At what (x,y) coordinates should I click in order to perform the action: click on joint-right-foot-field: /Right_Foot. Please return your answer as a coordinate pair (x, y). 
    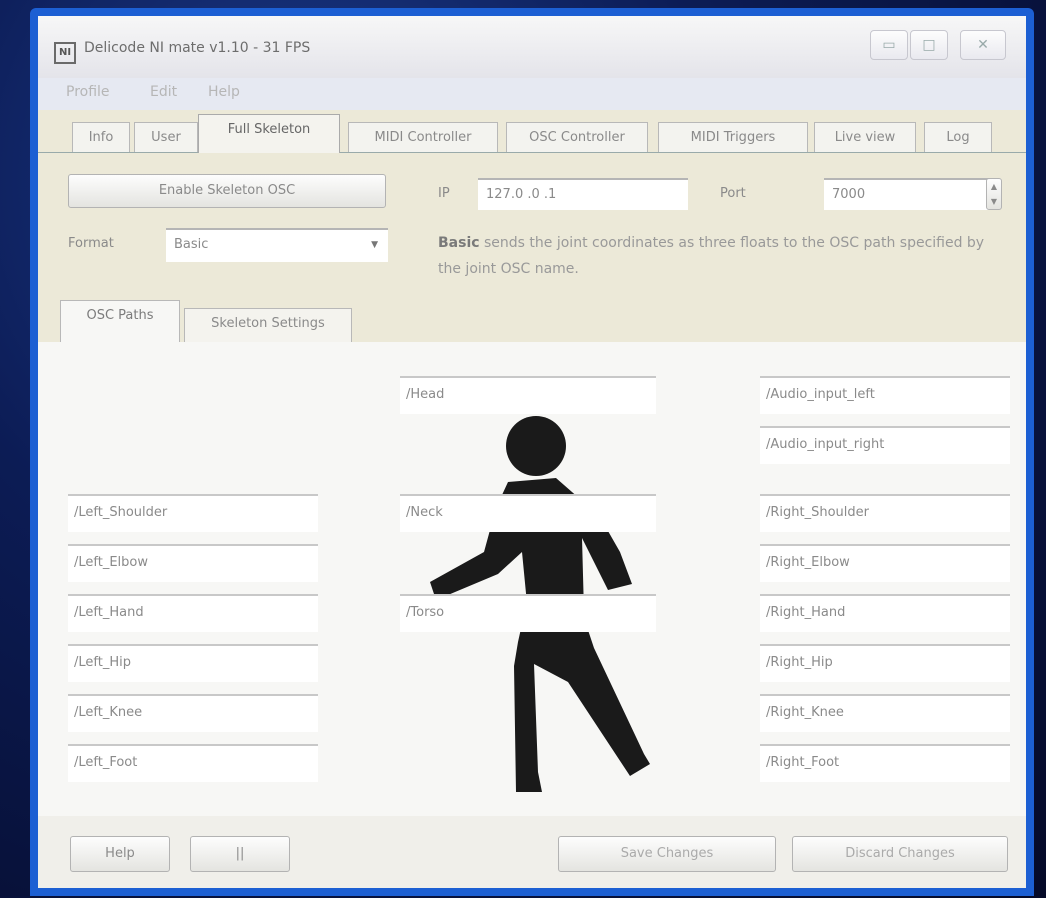
    Looking at the image, I should click on (885, 763).